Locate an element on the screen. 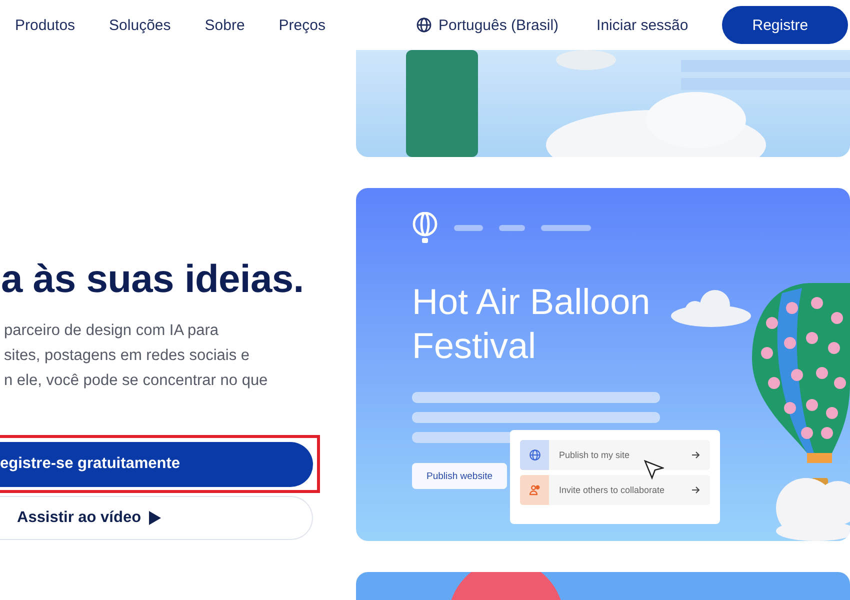 The height and width of the screenshot is (600, 850). play-icon is located at coordinates (155, 518).